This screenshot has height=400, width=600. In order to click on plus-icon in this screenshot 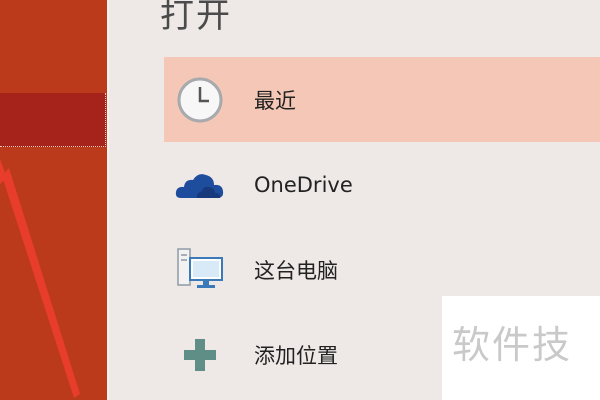, I will do `click(200, 354)`.